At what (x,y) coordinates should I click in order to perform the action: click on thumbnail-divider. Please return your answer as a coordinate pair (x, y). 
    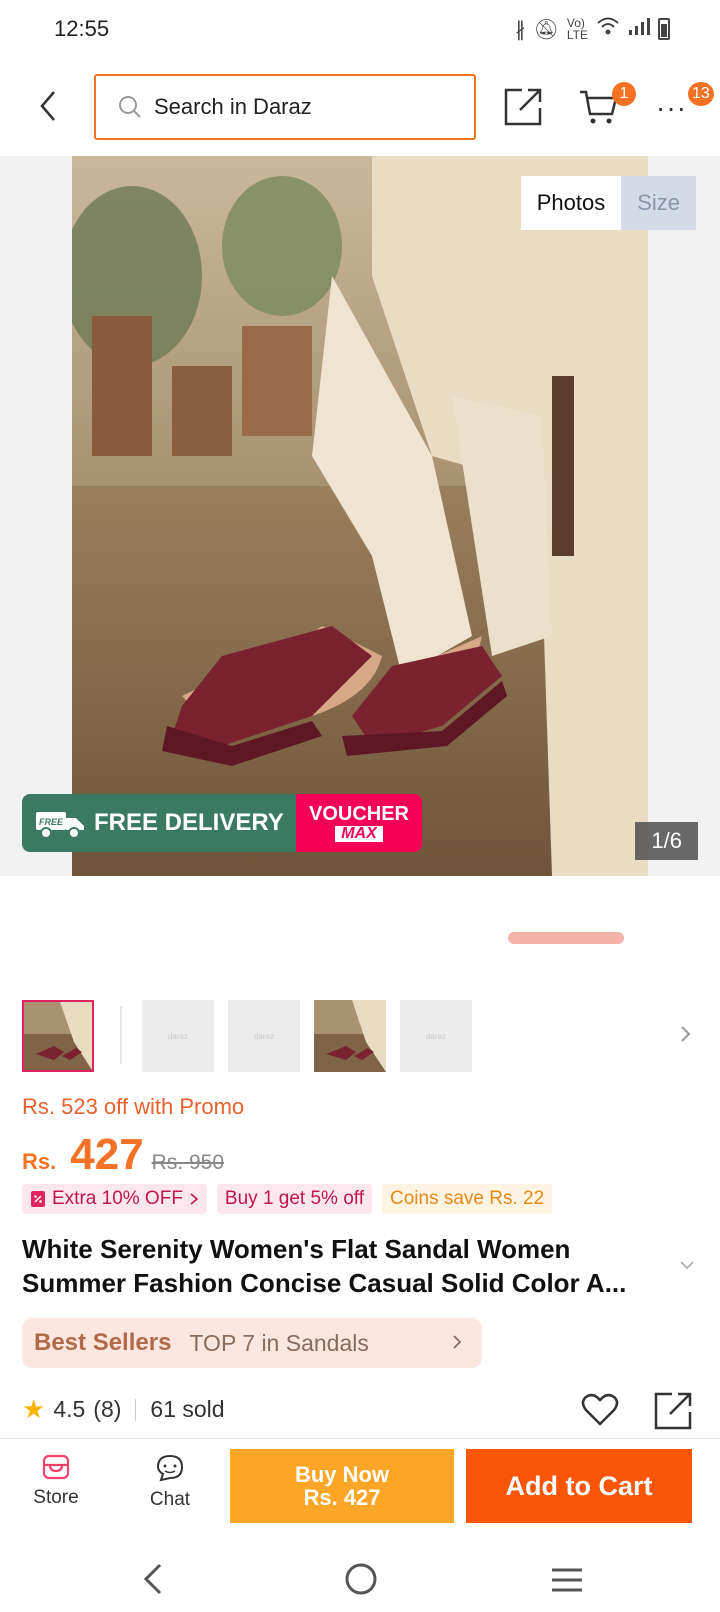
    Looking at the image, I should click on (121, 1035).